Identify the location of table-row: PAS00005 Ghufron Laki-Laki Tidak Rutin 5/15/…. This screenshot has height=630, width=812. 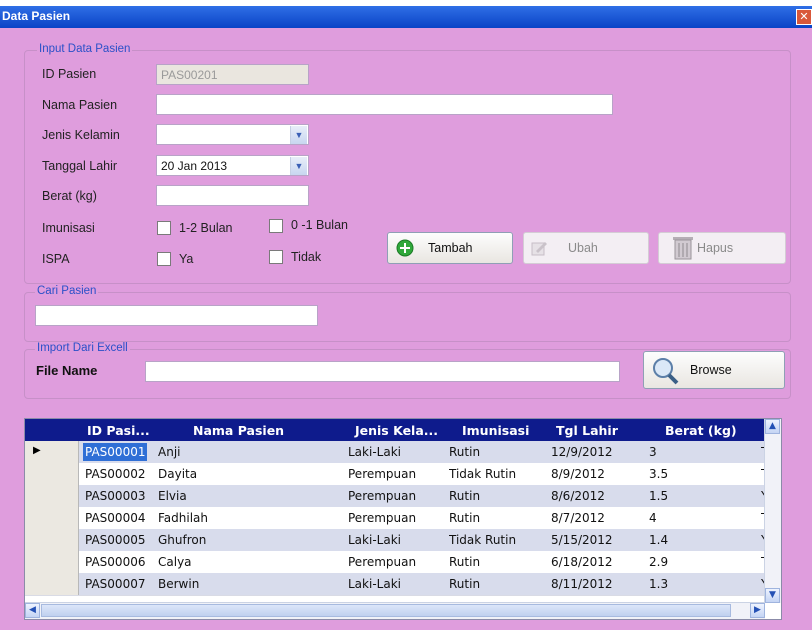
(399, 540).